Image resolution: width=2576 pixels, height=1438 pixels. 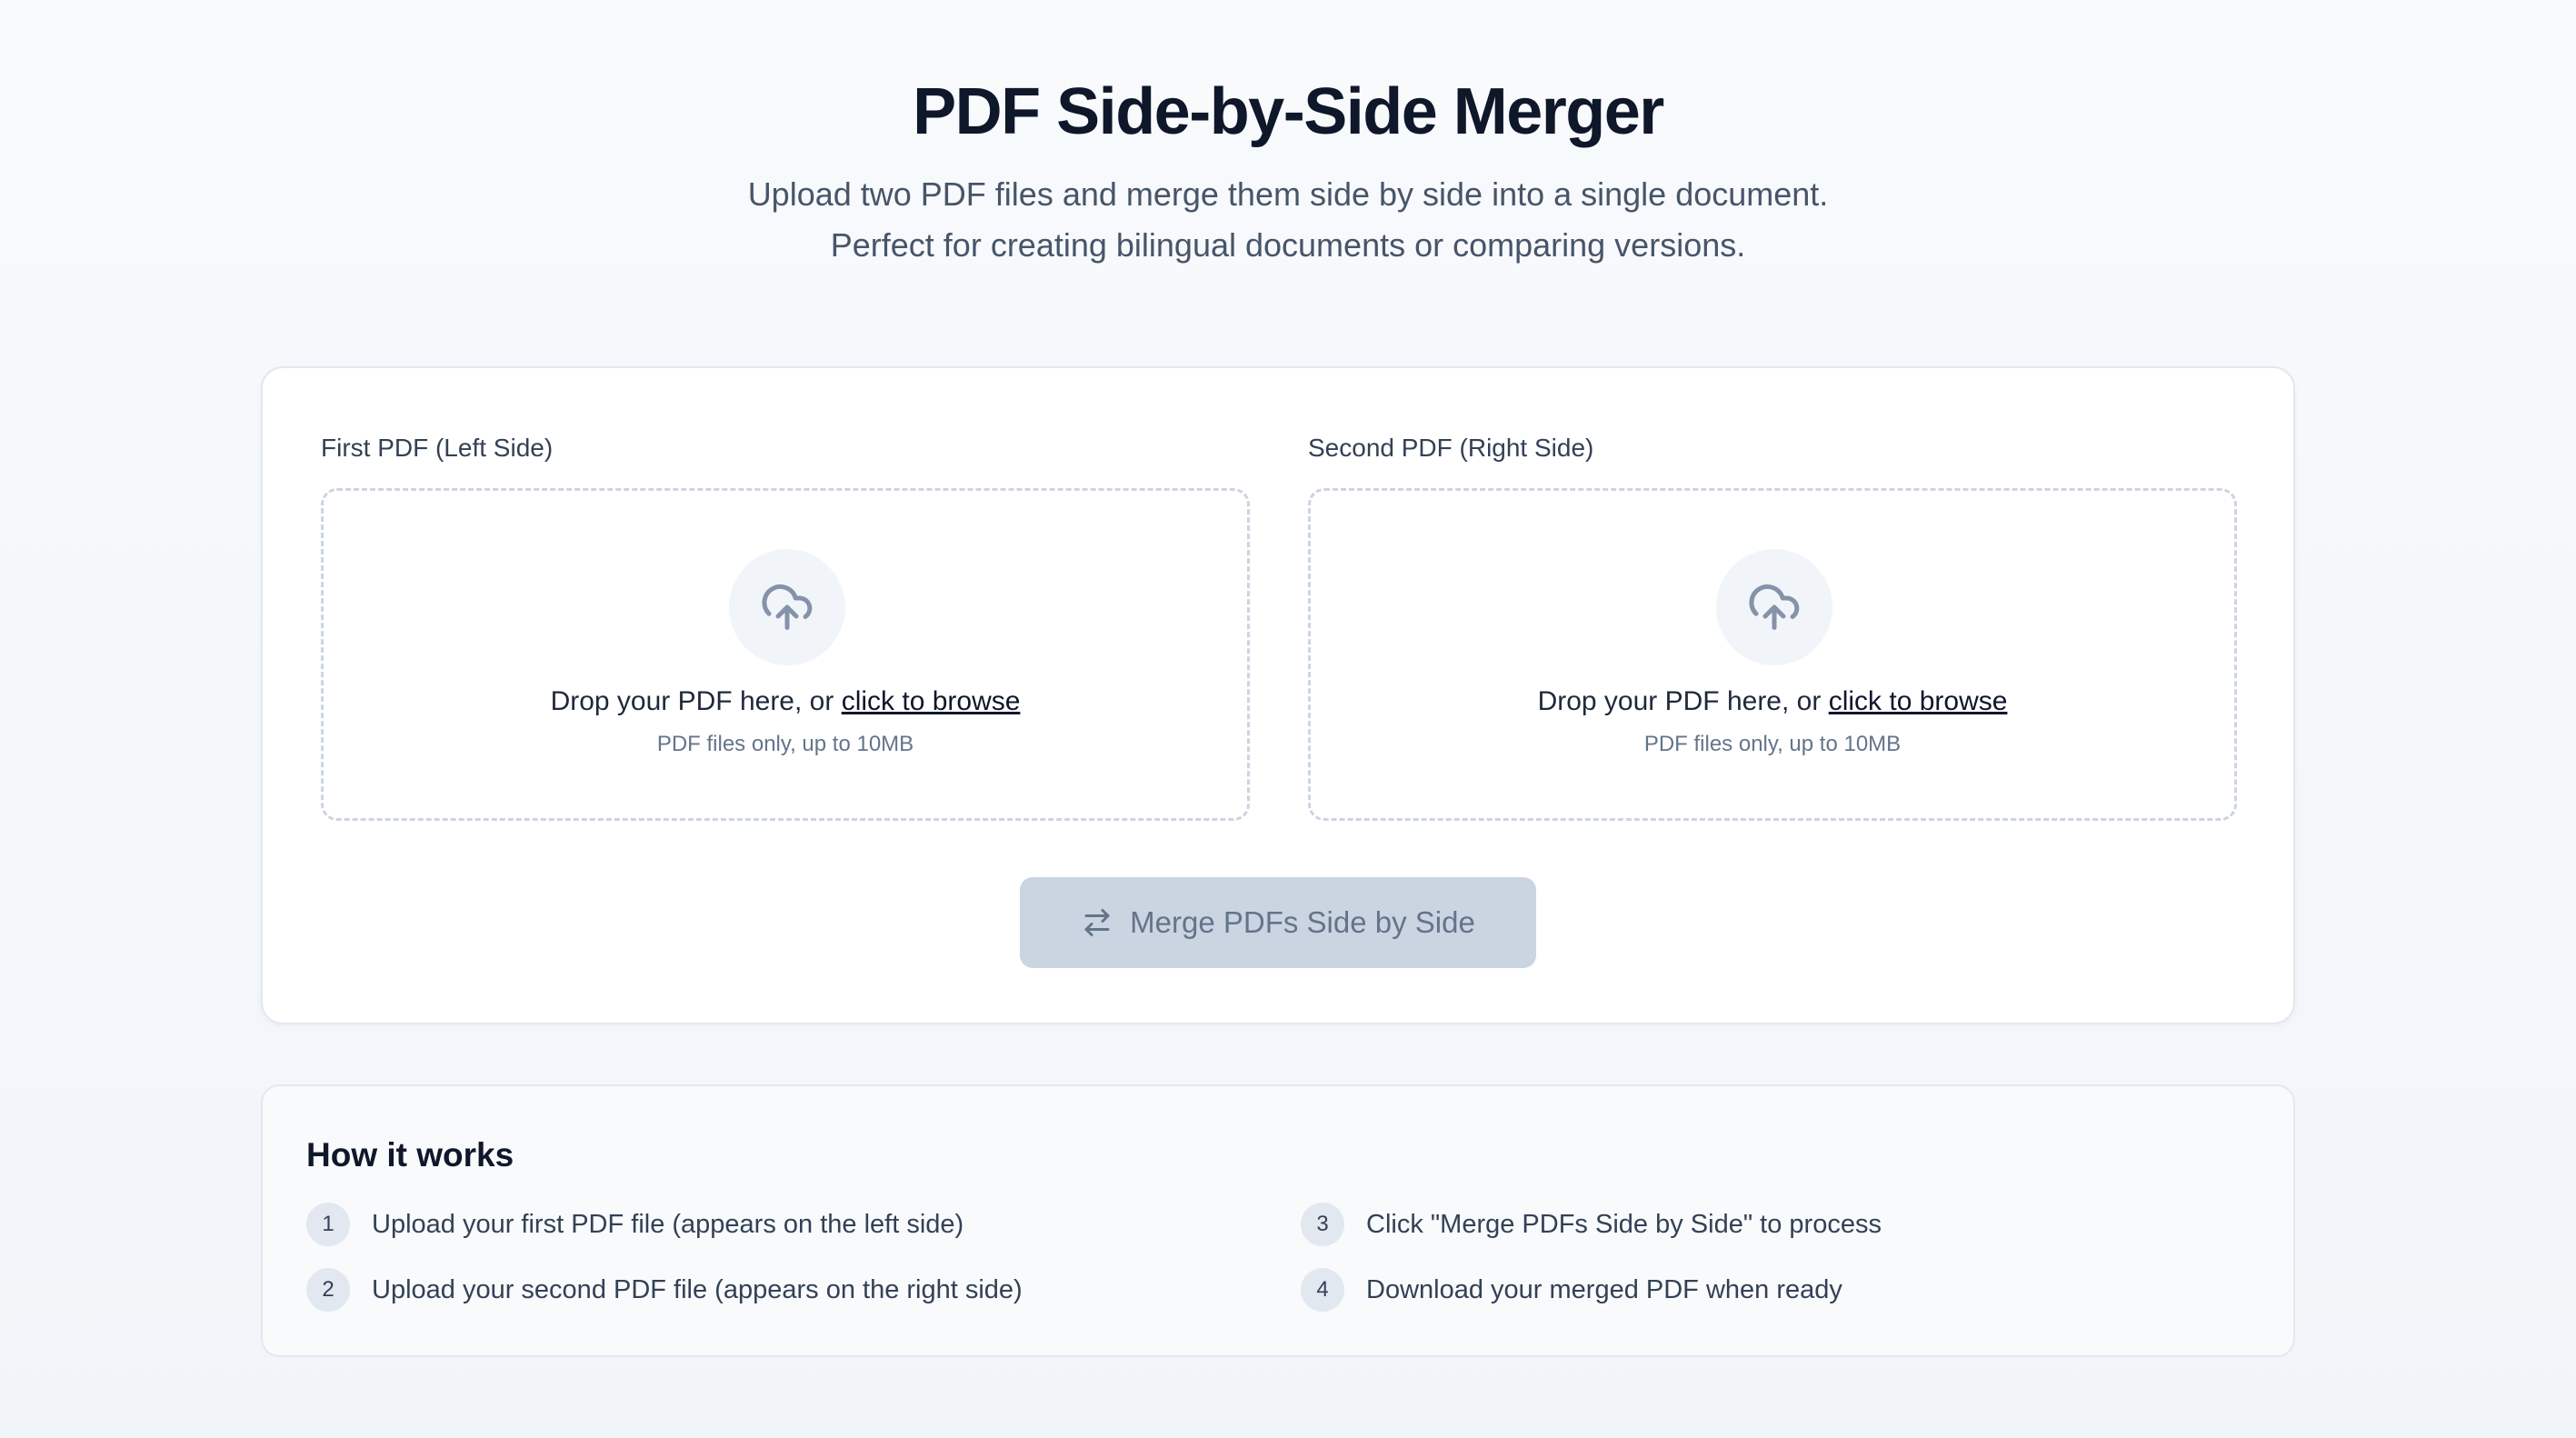 What do you see at coordinates (1919, 701) in the screenshot?
I see `browse-link-right: click to browse` at bounding box center [1919, 701].